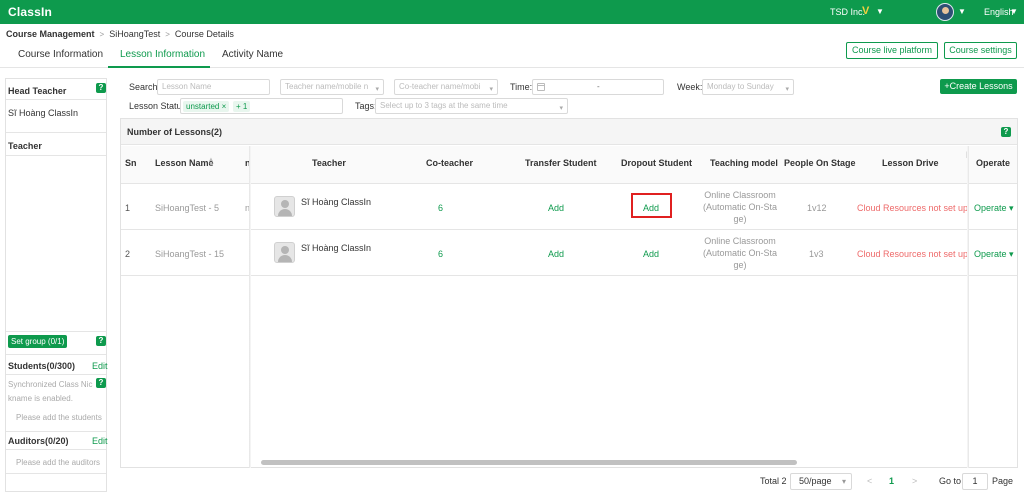 The height and width of the screenshot is (498, 1024). Describe the element at coordinates (100, 441) in the screenshot. I see `edit-auditors-link: Edit` at that location.